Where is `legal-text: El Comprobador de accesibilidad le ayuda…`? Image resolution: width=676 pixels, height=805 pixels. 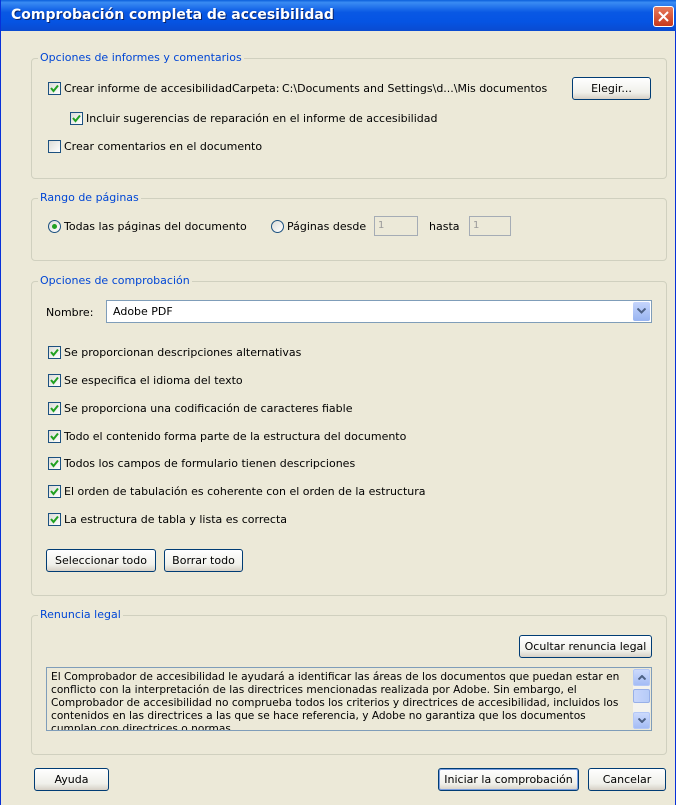 legal-text: El Comprobador de accesibilidad le ayuda… is located at coordinates (335, 701).